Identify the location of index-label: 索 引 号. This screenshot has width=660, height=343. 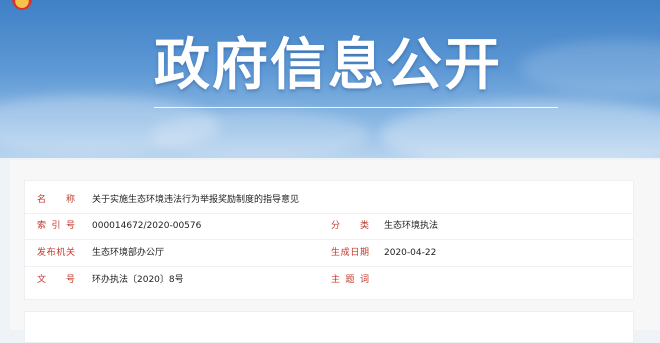
(56, 226).